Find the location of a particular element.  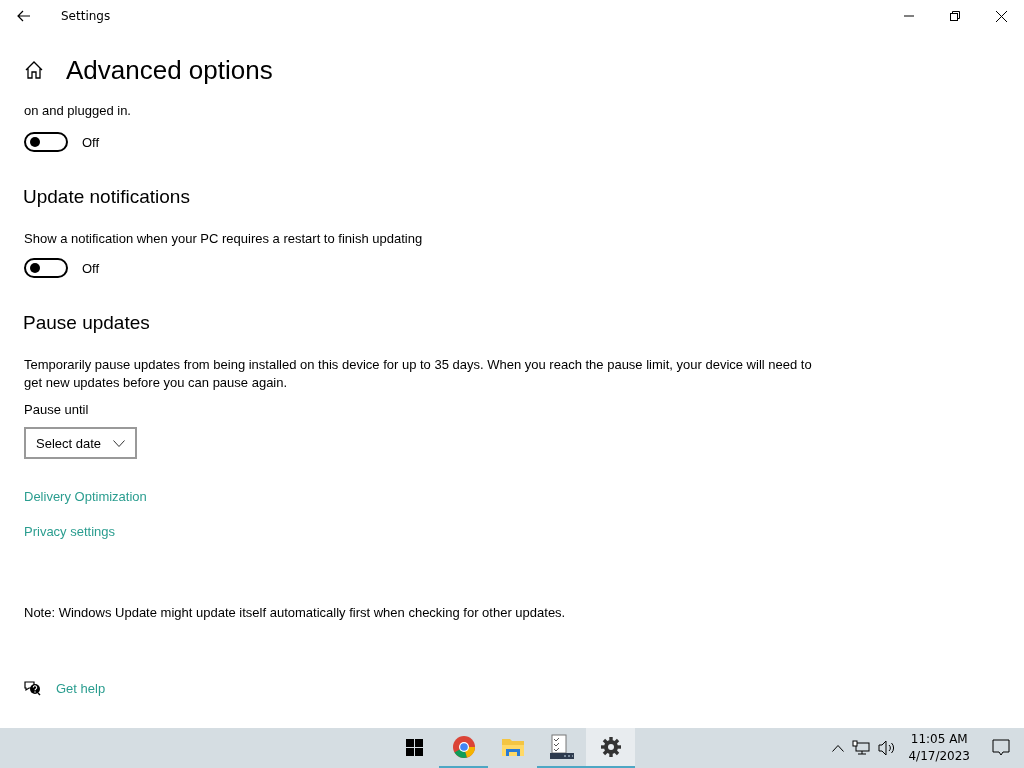

windows-icon is located at coordinates (414, 747).